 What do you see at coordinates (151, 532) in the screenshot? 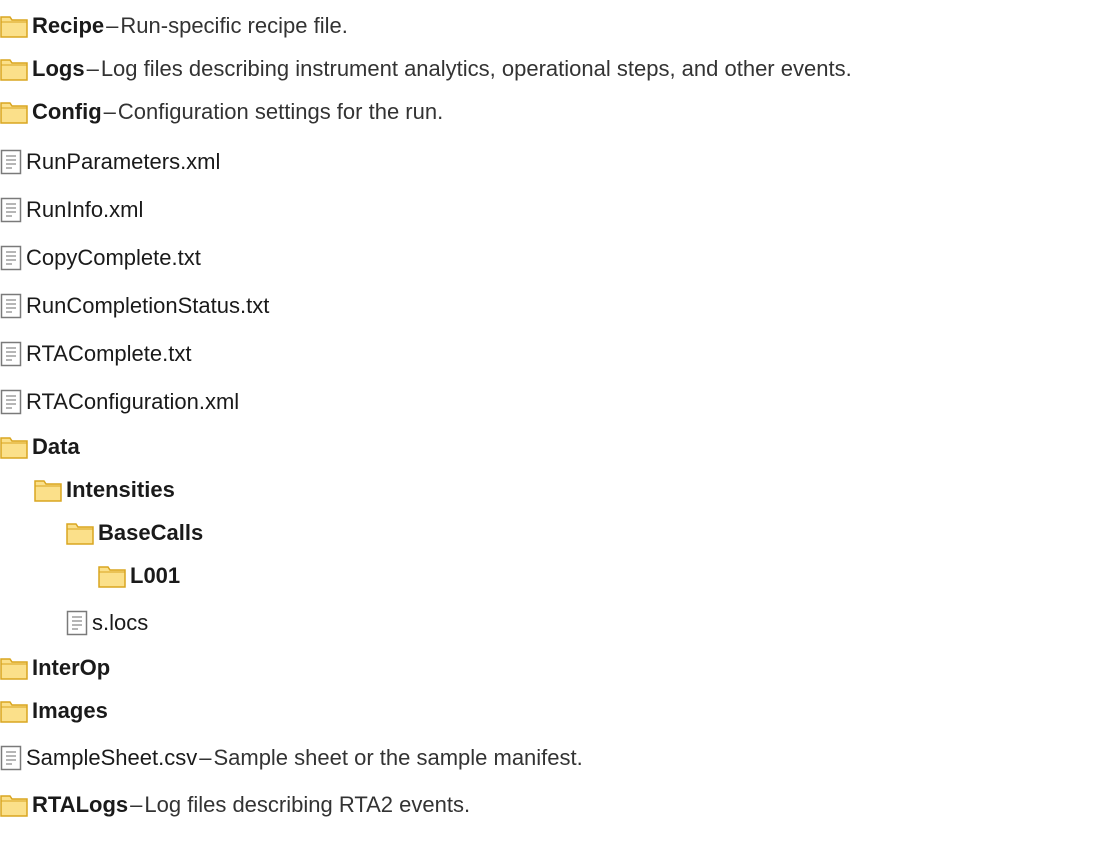
I see `item-name: BaseCalls` at bounding box center [151, 532].